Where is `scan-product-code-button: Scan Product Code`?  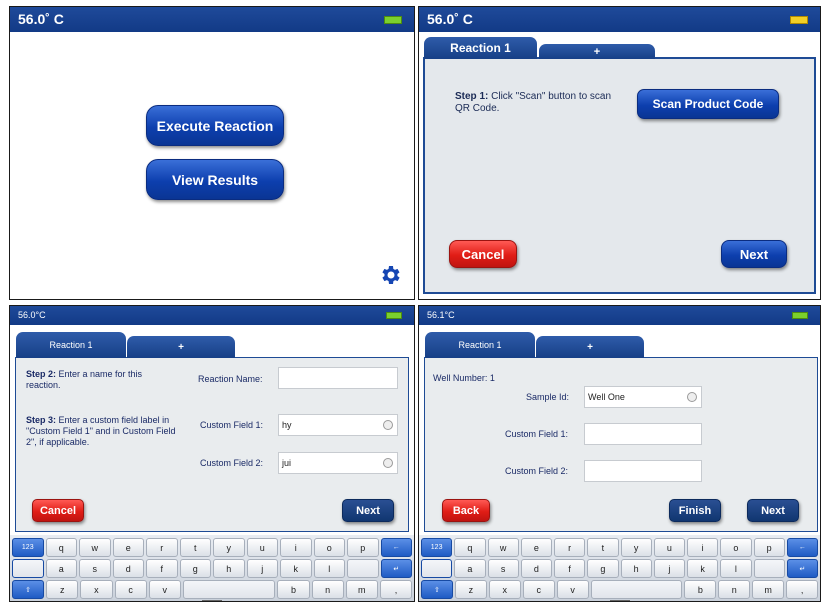
scan-product-code-button: Scan Product Code is located at coordinates (708, 104).